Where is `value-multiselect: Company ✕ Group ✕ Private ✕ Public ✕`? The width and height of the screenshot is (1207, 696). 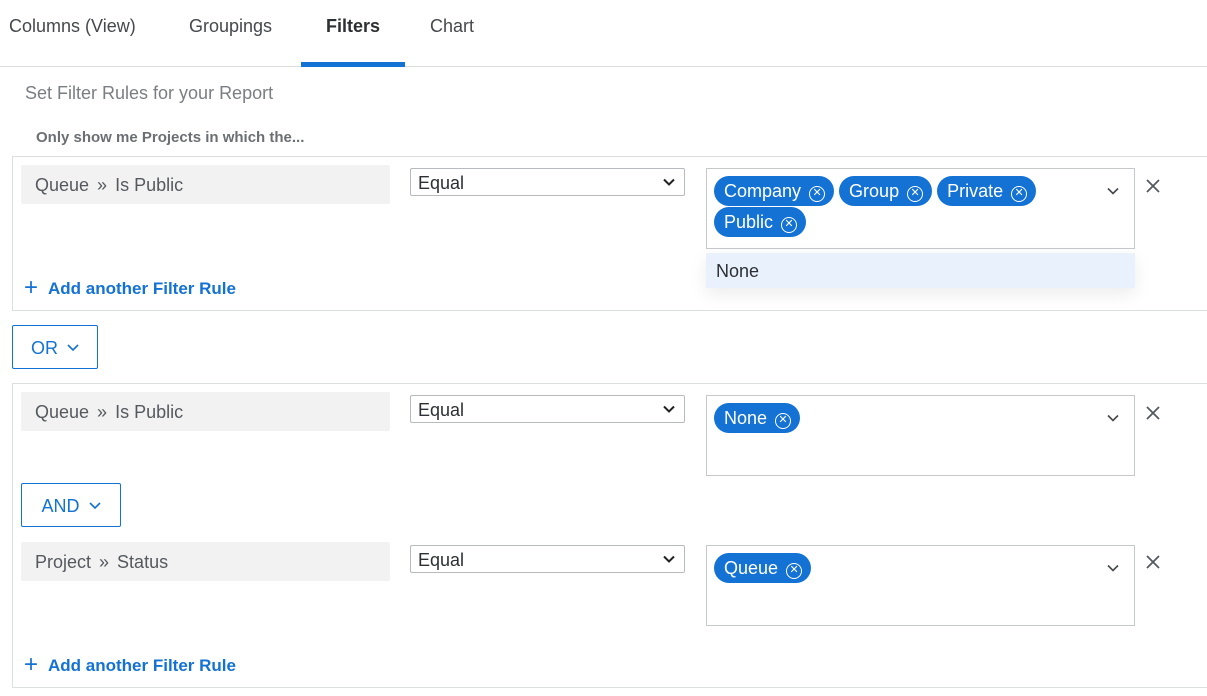 value-multiselect: Company ✕ Group ✕ Private ✕ Public ✕ is located at coordinates (920, 208).